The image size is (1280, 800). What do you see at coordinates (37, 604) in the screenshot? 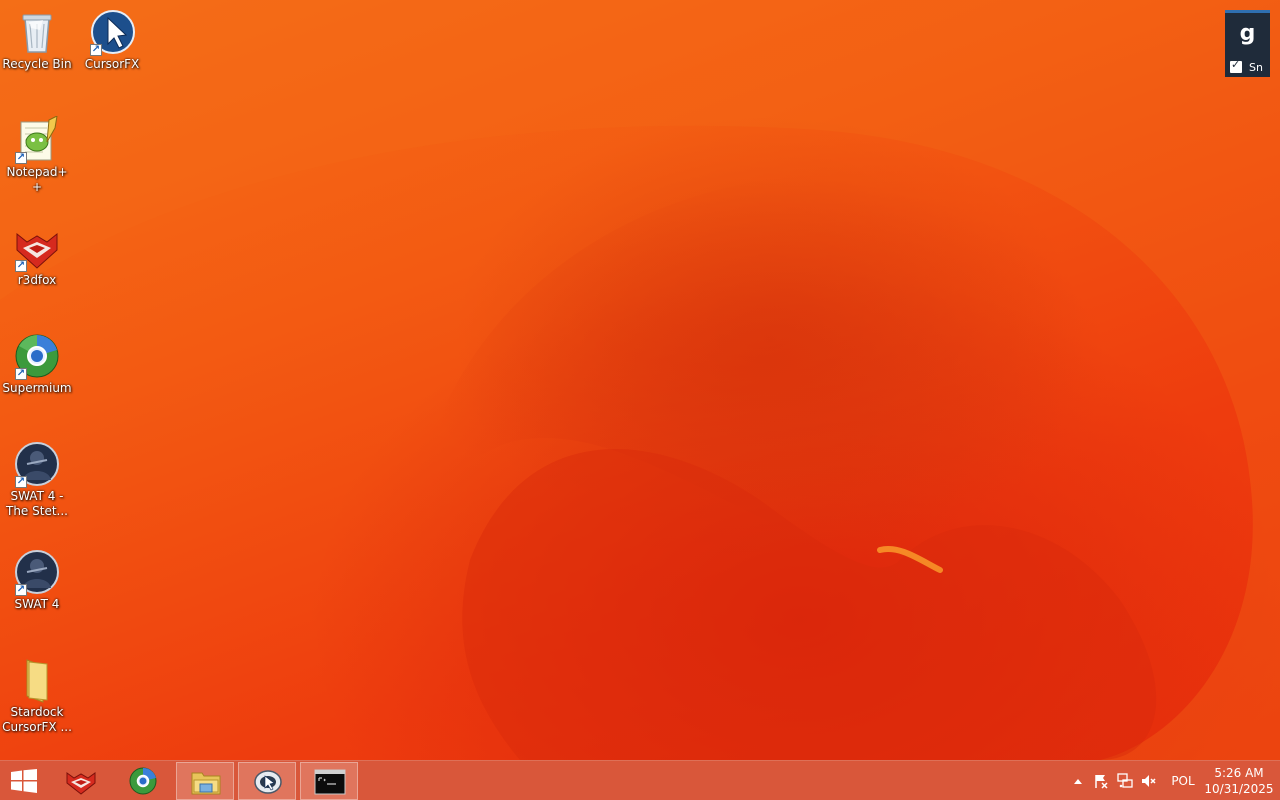
I see `desktop-icon-label: SWAT 4` at bounding box center [37, 604].